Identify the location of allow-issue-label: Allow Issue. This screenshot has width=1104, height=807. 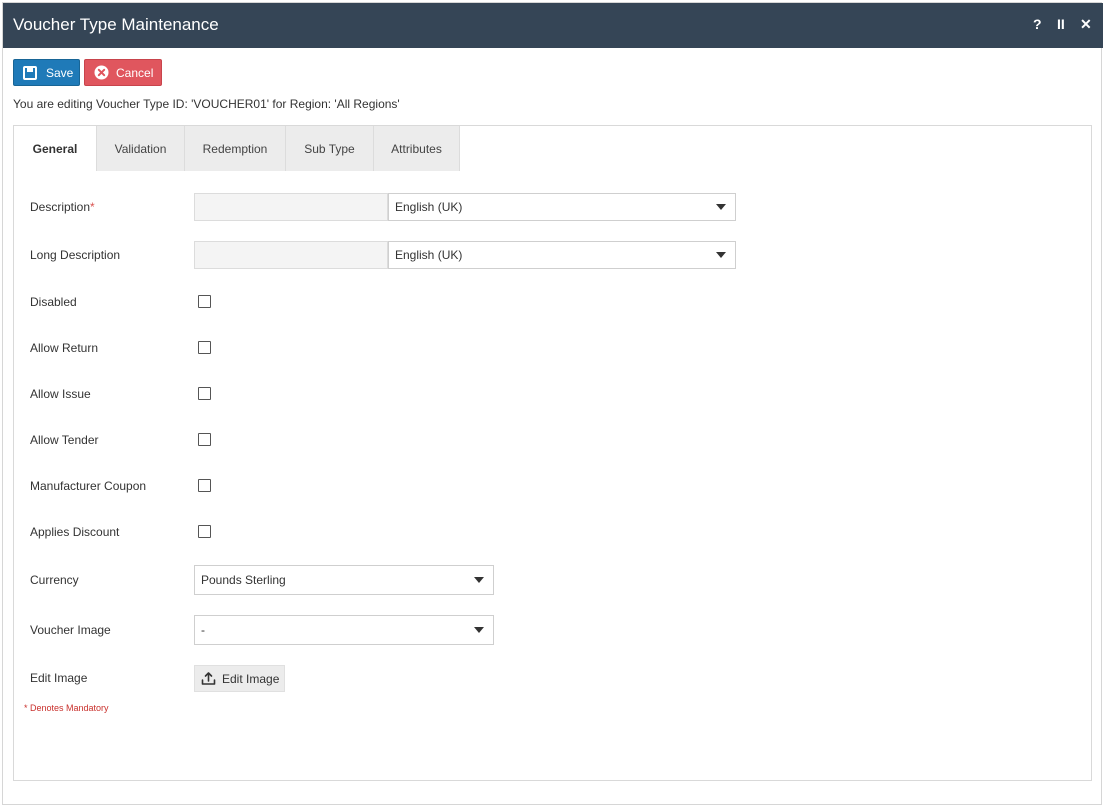
(60, 394).